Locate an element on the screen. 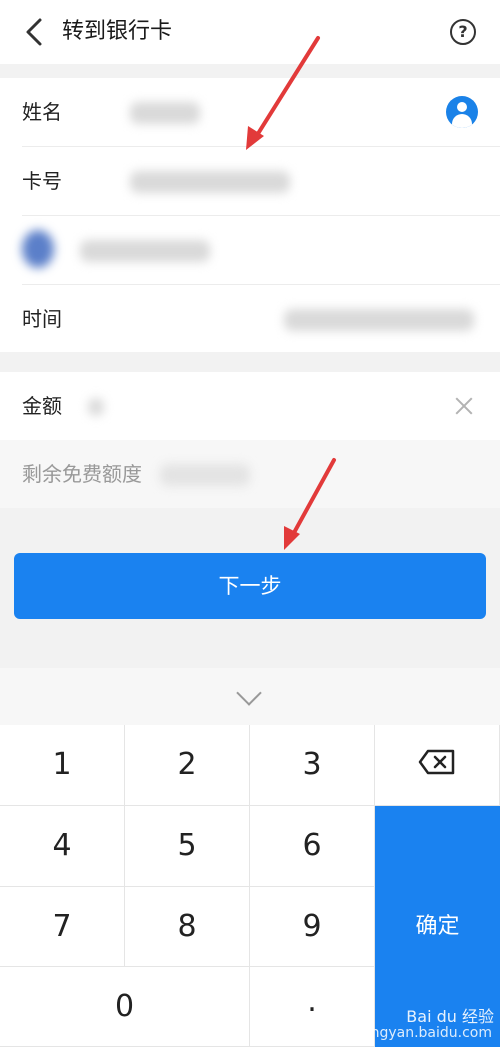 Image resolution: width=500 pixels, height=1047 pixels. key-5: 5 is located at coordinates (187, 846).